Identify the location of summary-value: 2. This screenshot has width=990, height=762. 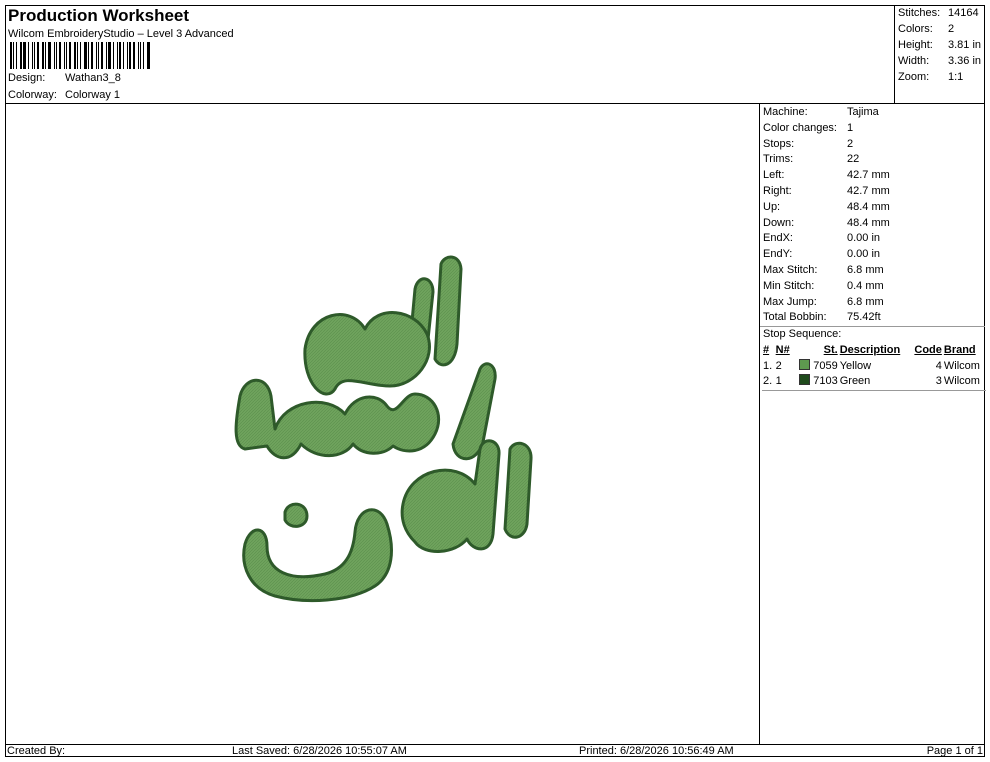
(951, 29).